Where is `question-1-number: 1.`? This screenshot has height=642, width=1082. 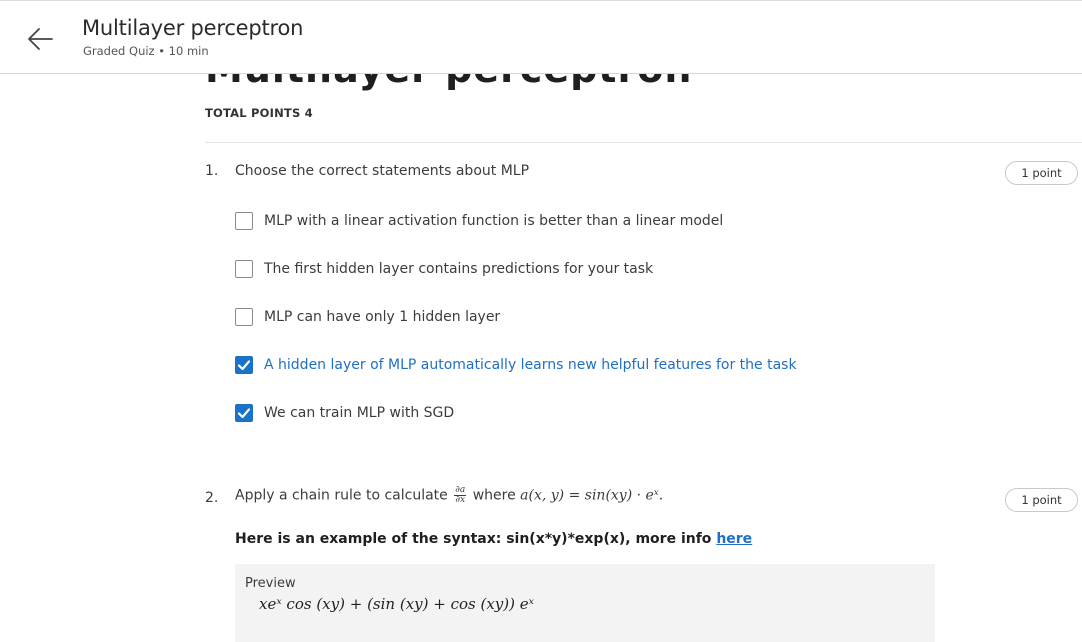 question-1-number: 1. is located at coordinates (212, 171).